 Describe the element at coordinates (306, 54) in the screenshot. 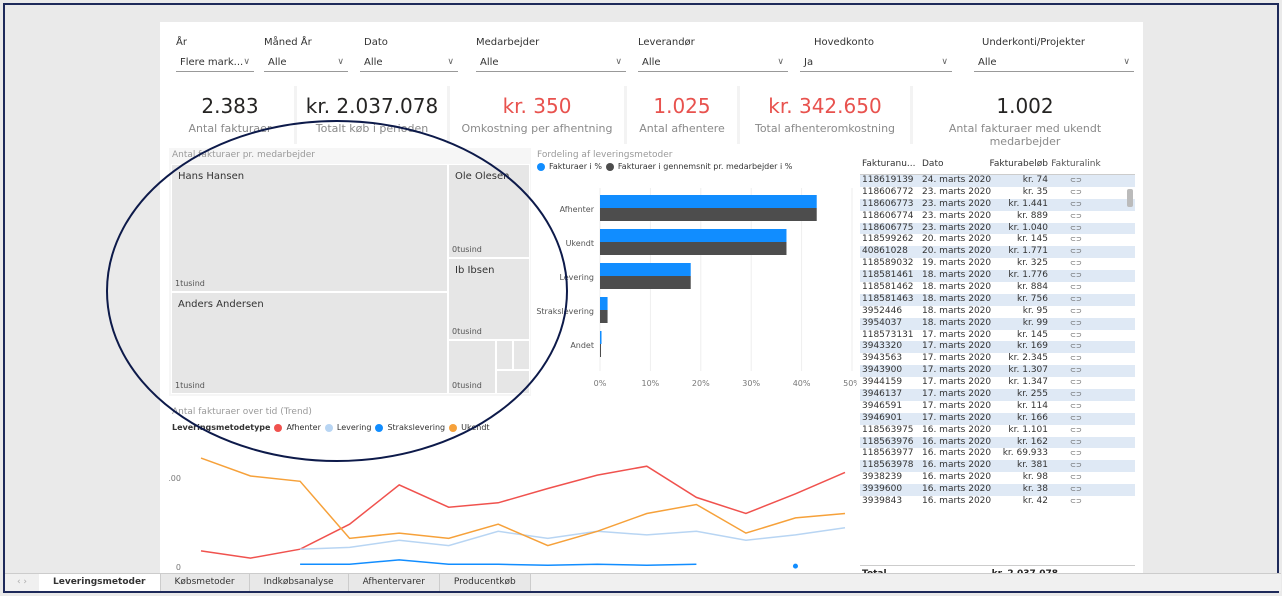

I see `slicer-month-year: Måned År Alle ∨` at that location.